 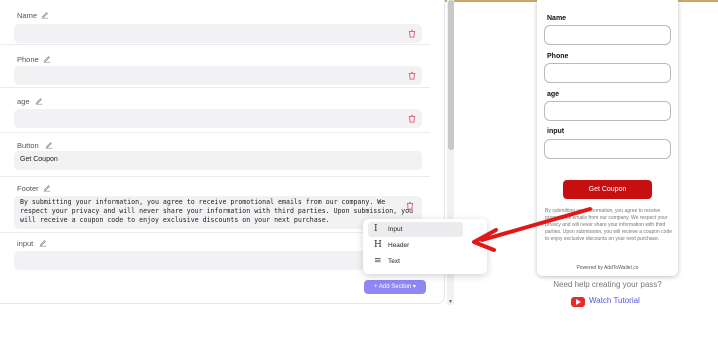 What do you see at coordinates (451, 75) in the screenshot?
I see `editor-scroll-thumb` at bounding box center [451, 75].